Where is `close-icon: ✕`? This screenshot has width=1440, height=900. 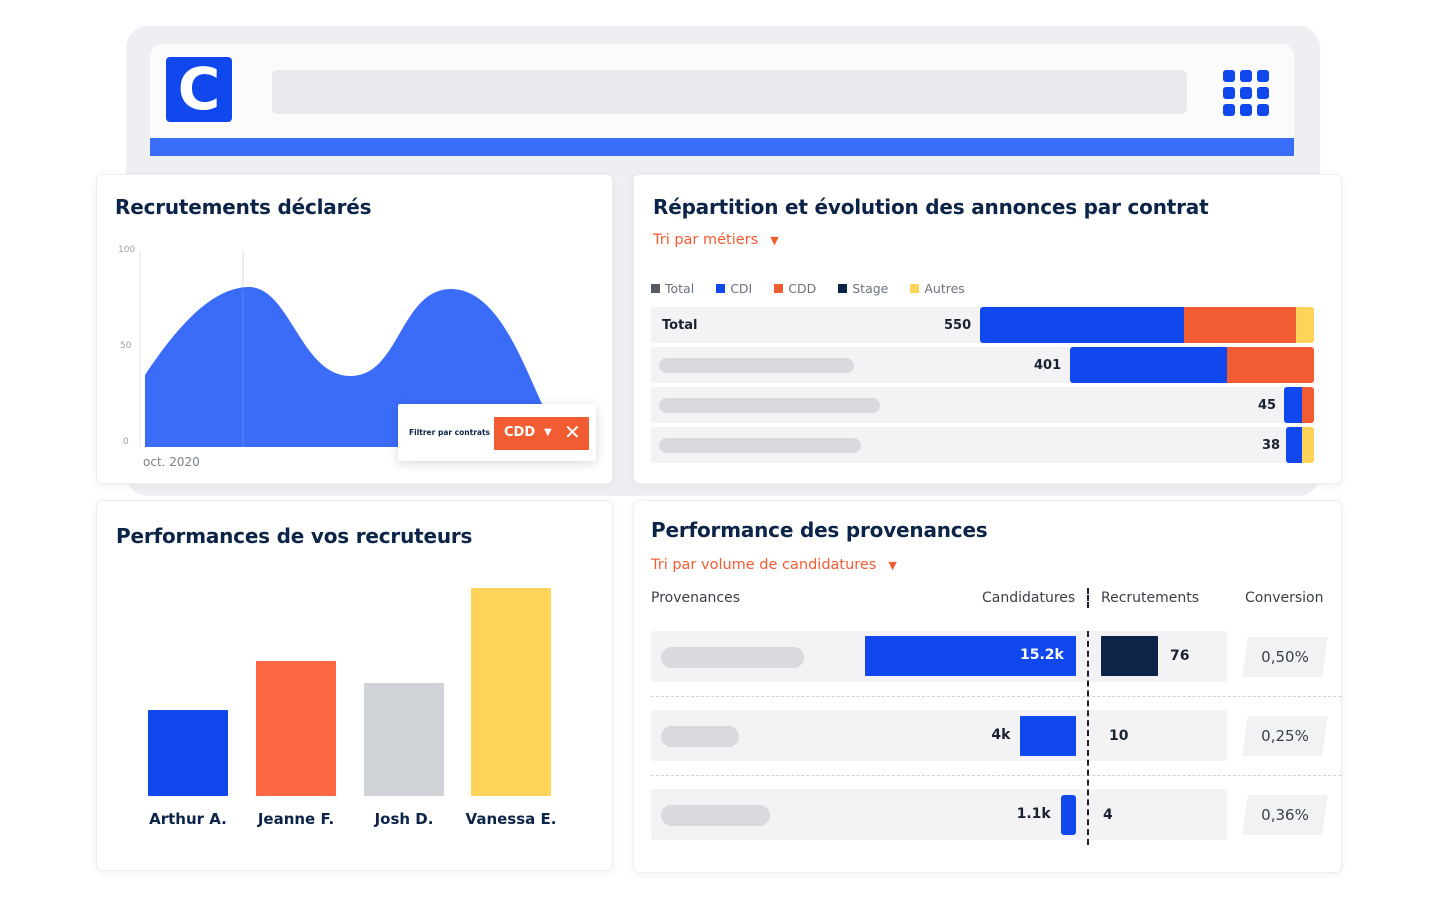
close-icon: ✕ is located at coordinates (572, 432).